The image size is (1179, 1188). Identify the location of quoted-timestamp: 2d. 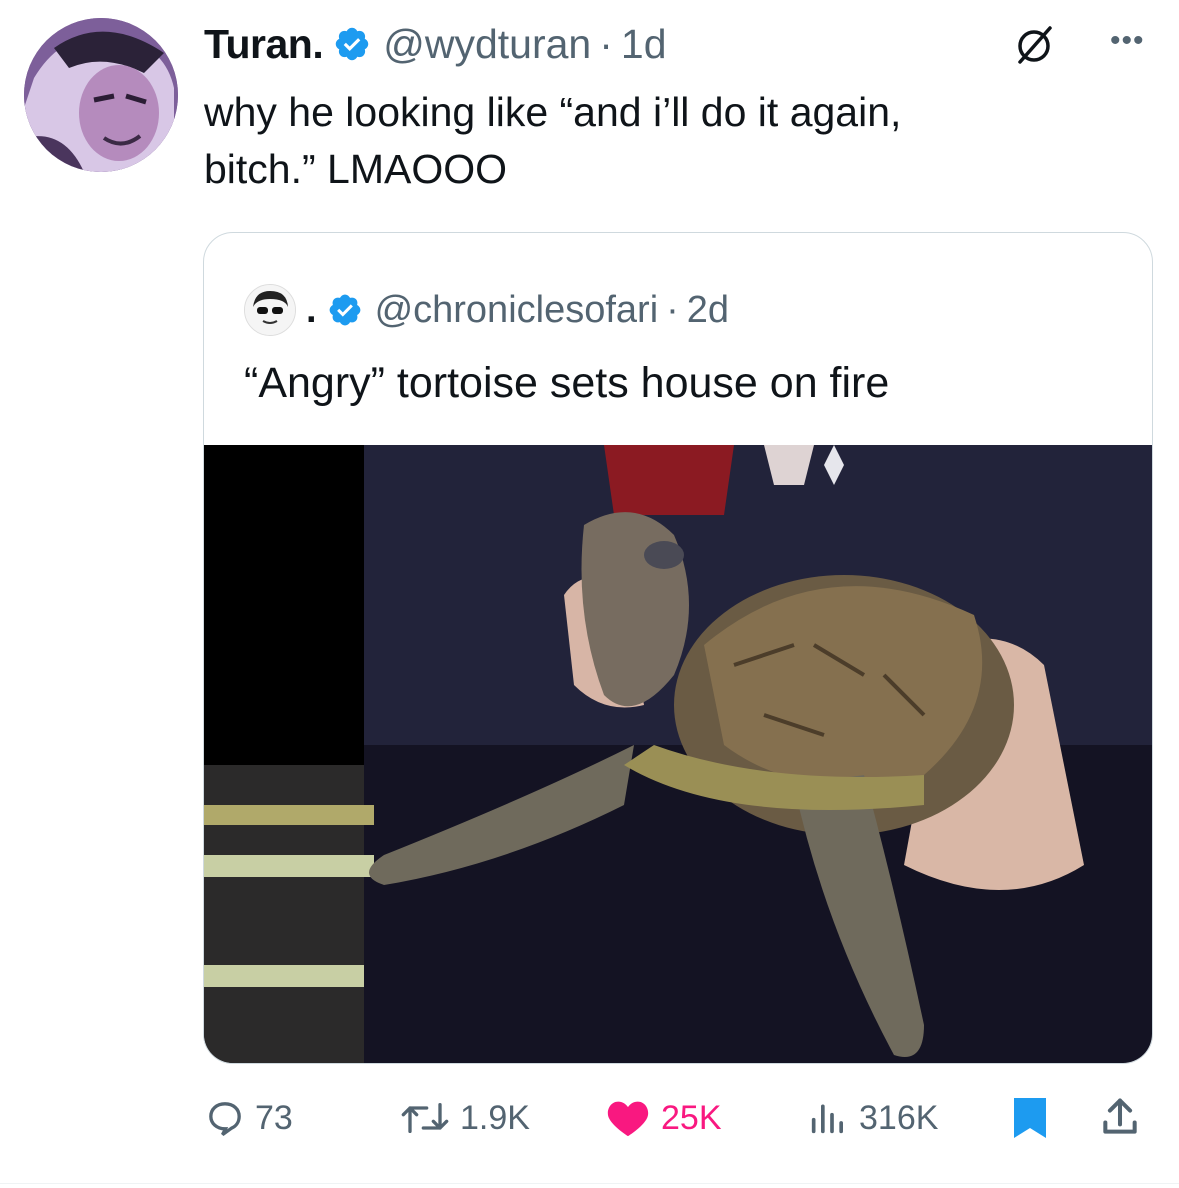
(708, 310).